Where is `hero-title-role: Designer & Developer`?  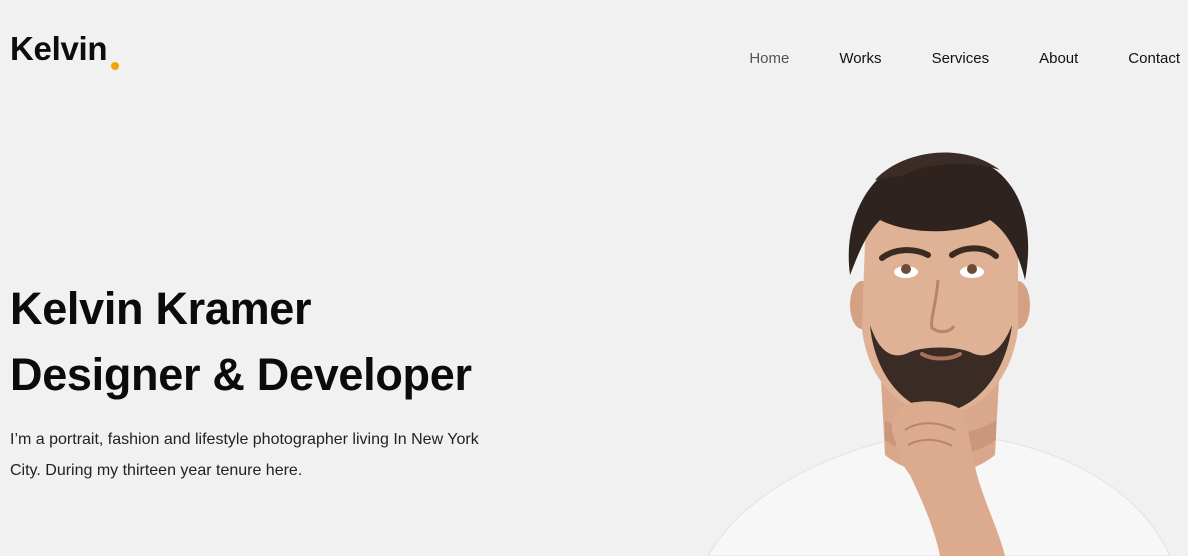
hero-title-role: Designer & Developer is located at coordinates (241, 374).